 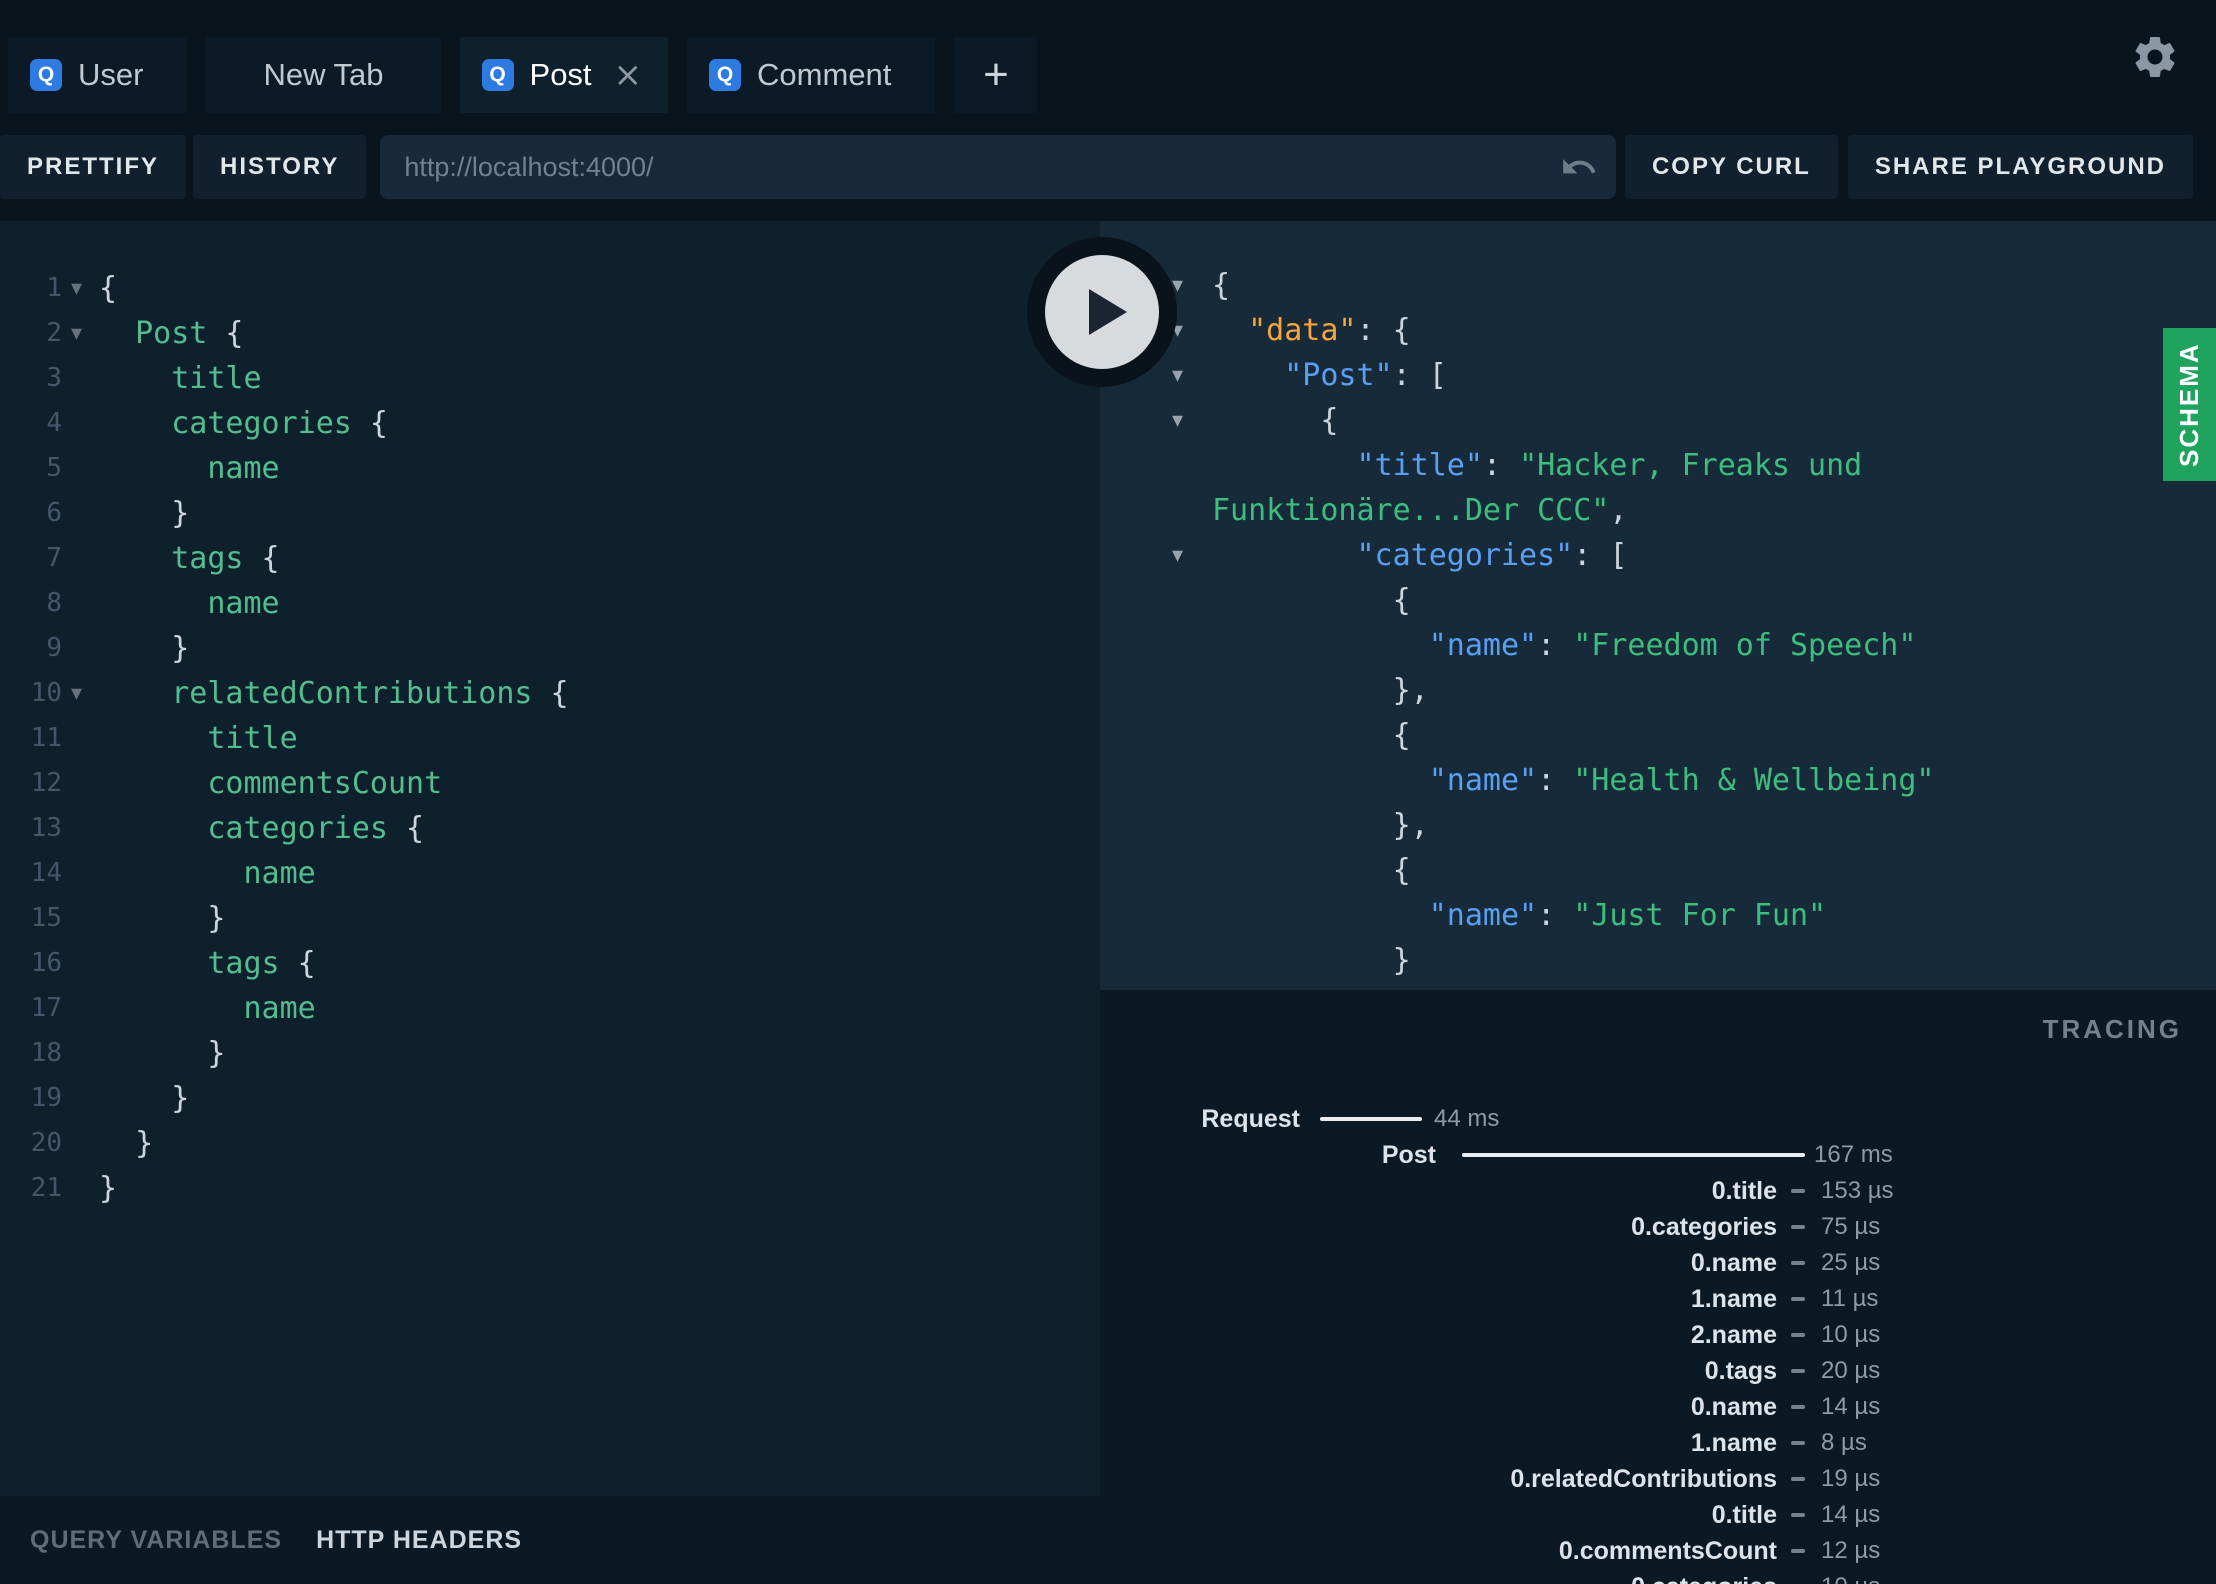 I want to click on new-tab-button: +, so click(x=996, y=75).